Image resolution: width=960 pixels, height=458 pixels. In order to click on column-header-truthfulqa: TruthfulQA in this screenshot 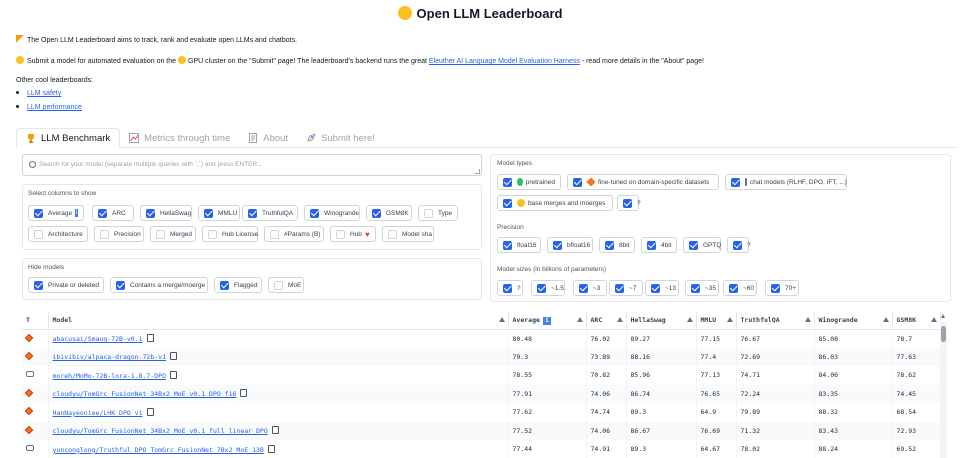, I will do `click(775, 321)`.